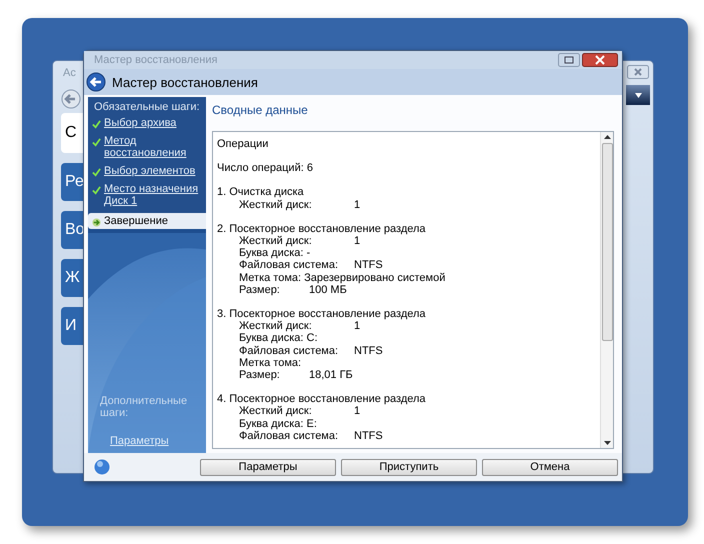  Describe the element at coordinates (73, 326) in the screenshot. I see `nav-tile: И` at that location.